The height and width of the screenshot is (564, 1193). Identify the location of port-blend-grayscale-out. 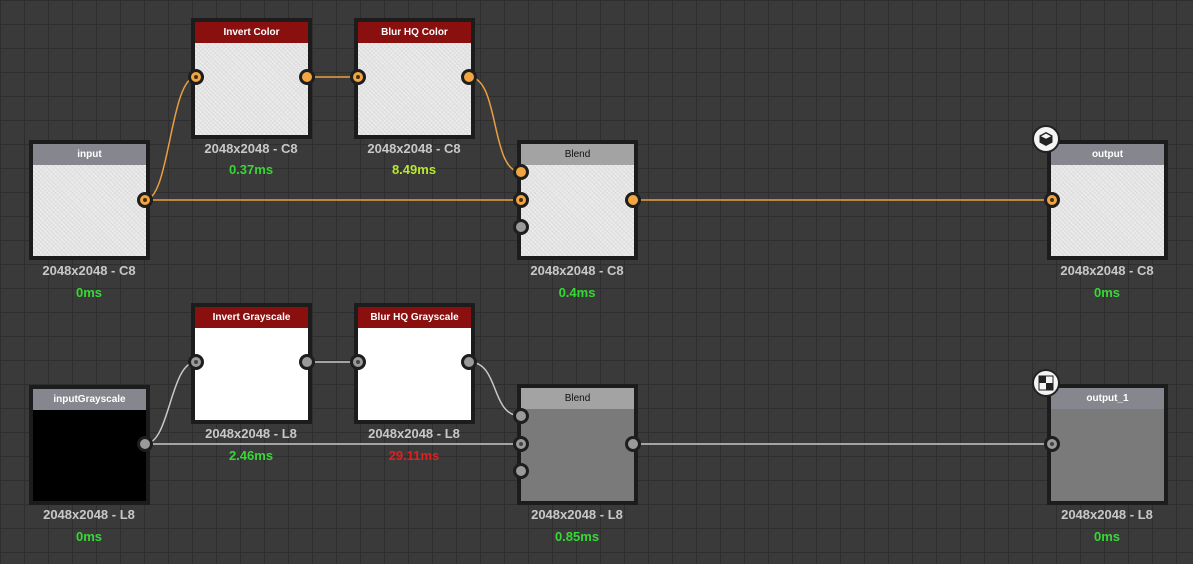
(633, 444).